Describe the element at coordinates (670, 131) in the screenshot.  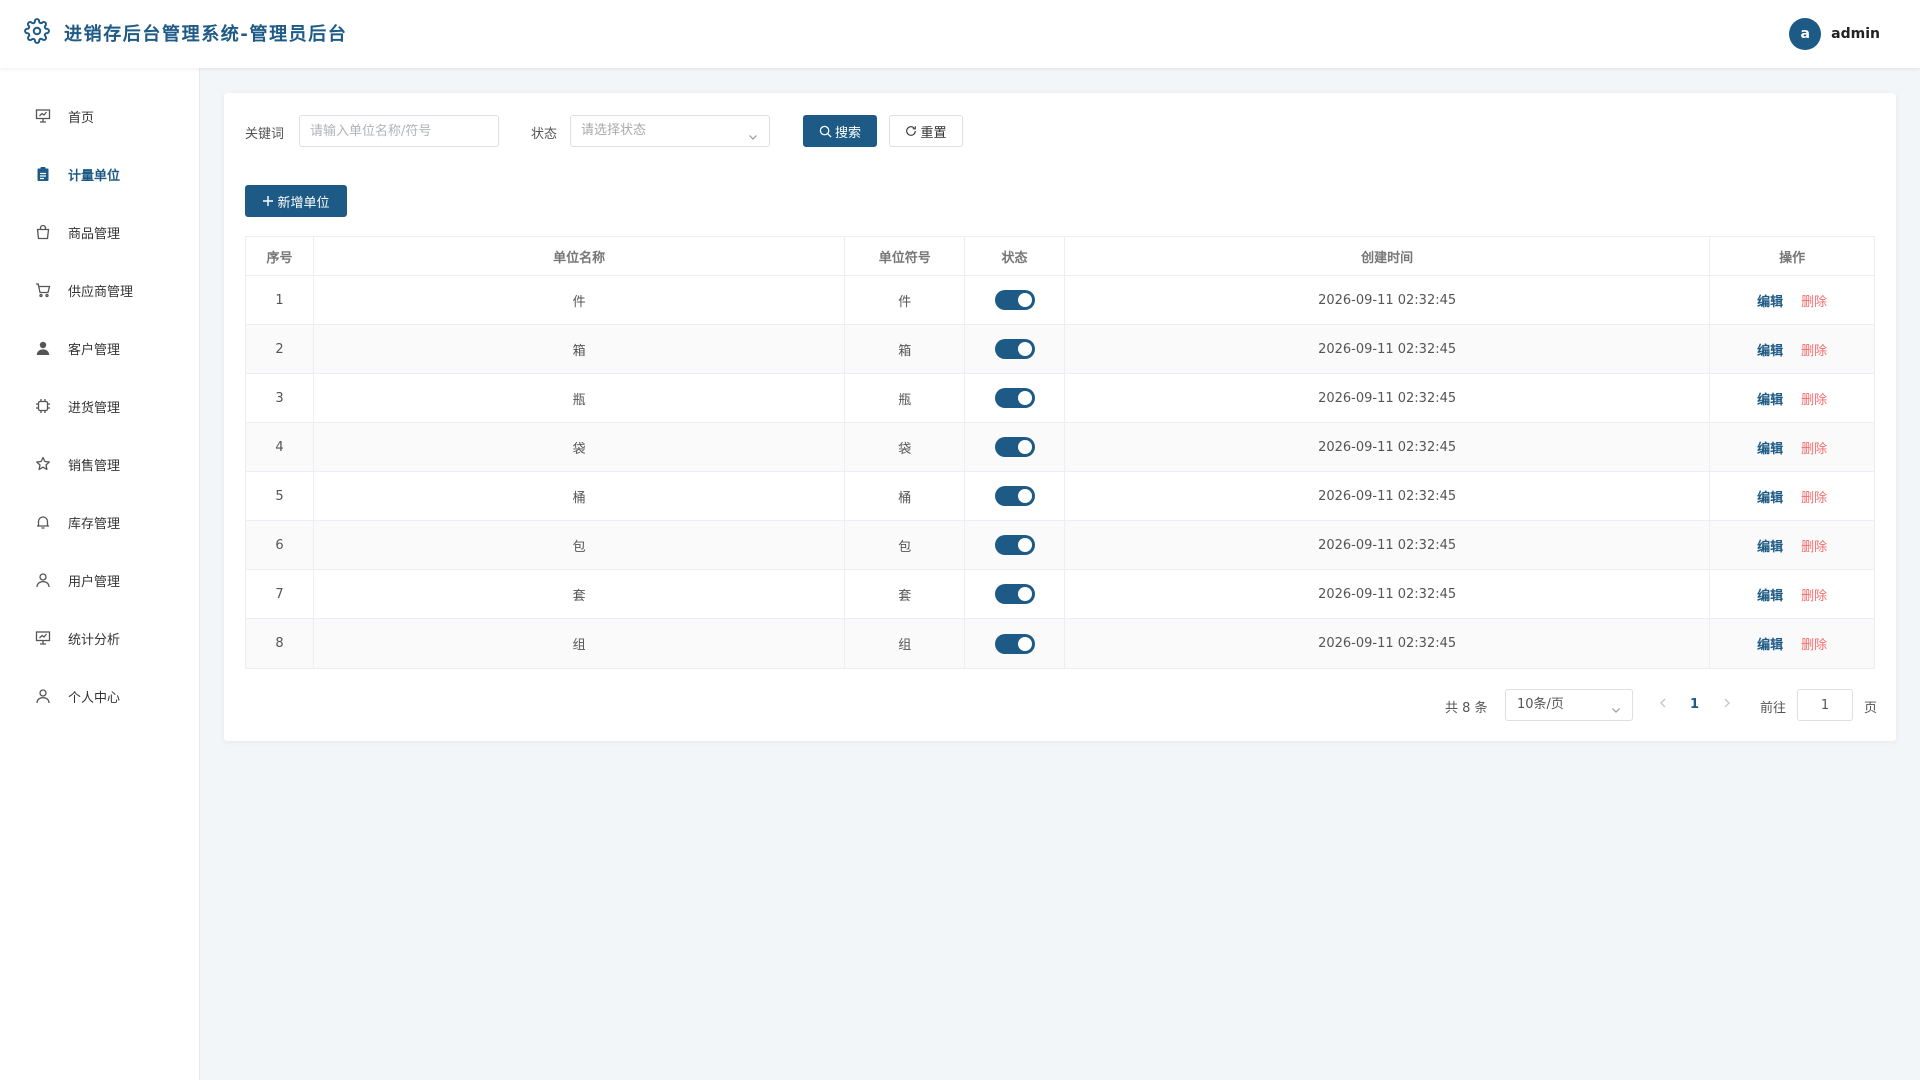
I see `status-select: 请选择状态` at that location.